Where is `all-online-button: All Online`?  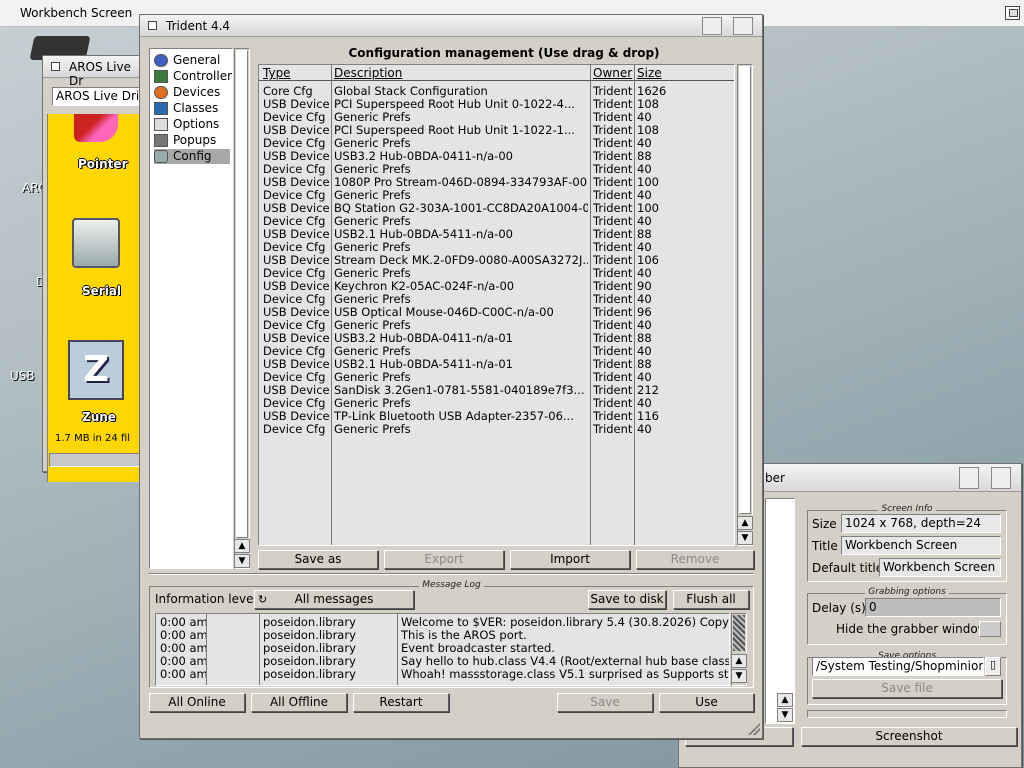
all-online-button: All Online is located at coordinates (197, 702).